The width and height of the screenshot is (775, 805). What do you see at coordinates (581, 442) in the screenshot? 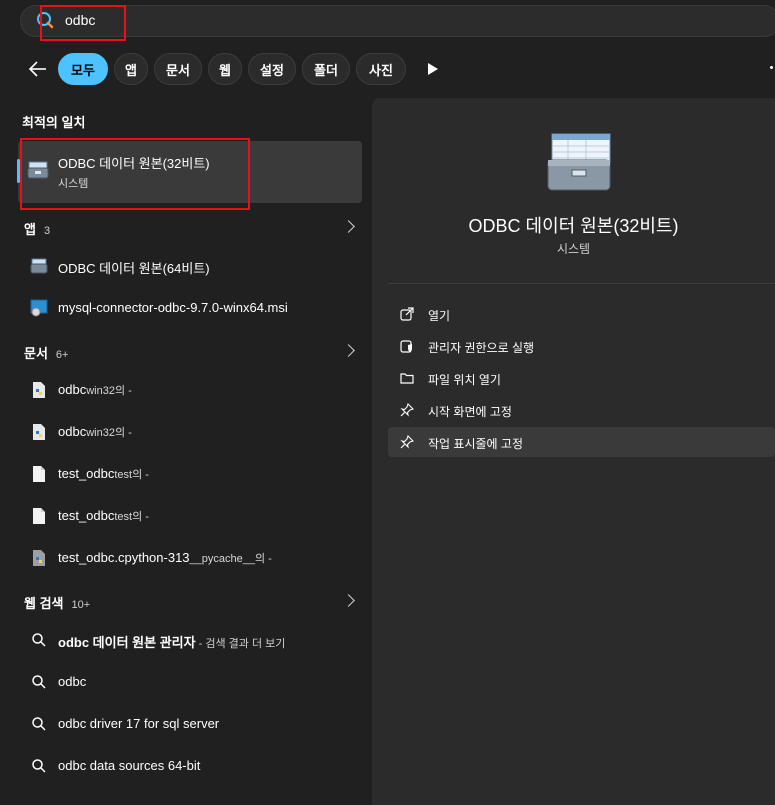
I see `pin-to-taskbar-action: 작업 표시줄에 고정` at bounding box center [581, 442].